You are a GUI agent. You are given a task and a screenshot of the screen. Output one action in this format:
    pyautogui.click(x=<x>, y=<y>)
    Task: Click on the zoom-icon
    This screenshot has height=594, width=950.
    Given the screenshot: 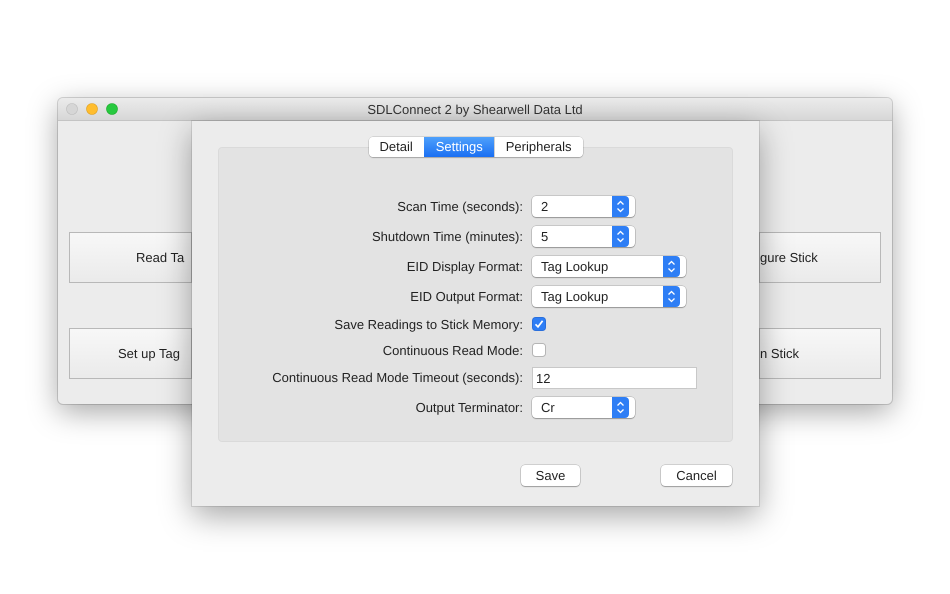 What is the action you would take?
    pyautogui.click(x=112, y=109)
    